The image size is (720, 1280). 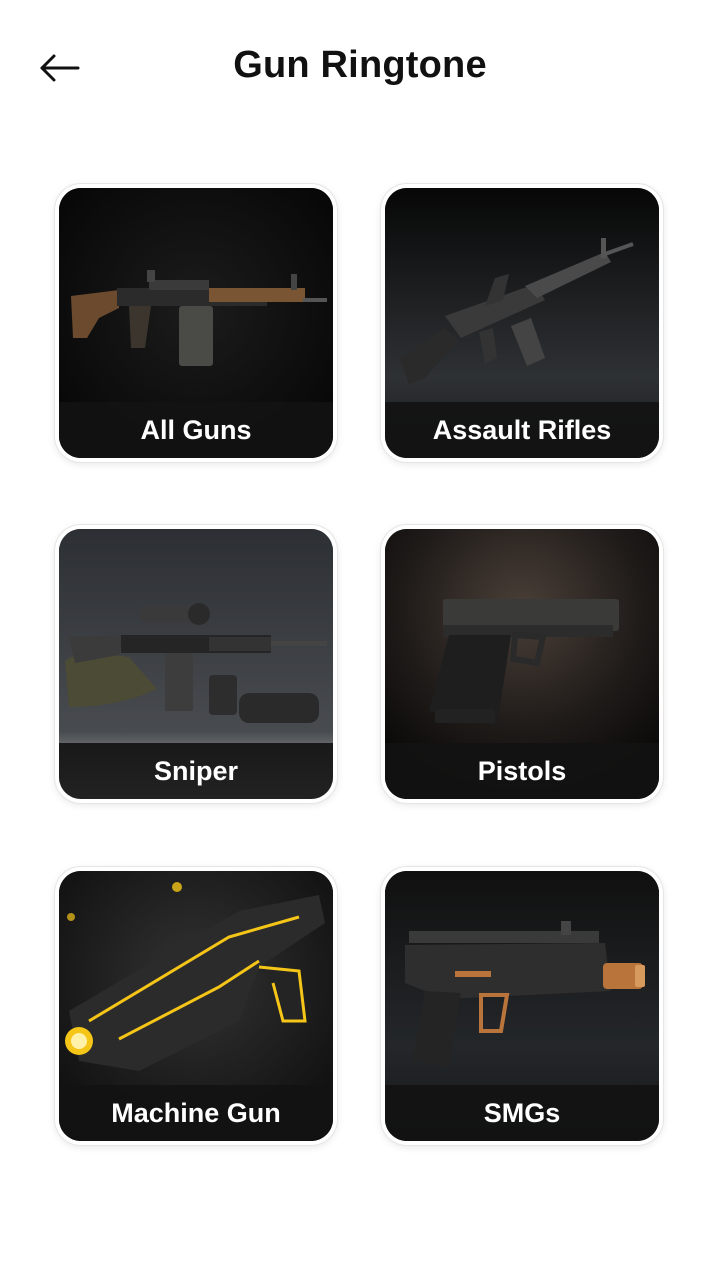 I want to click on category-card-pistols: Pistols, so click(x=522, y=664).